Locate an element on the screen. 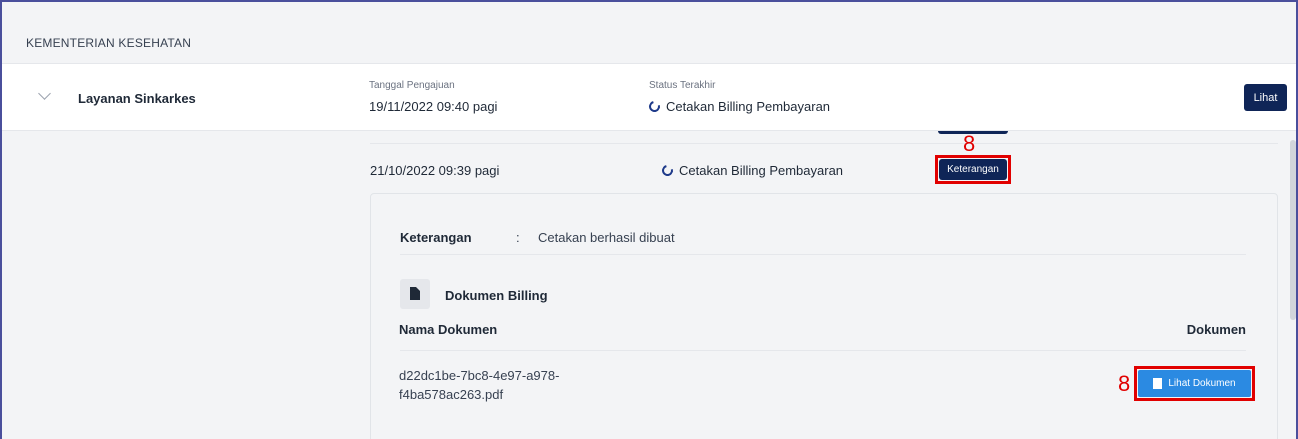  column-header-document: Dokumen is located at coordinates (1216, 329).